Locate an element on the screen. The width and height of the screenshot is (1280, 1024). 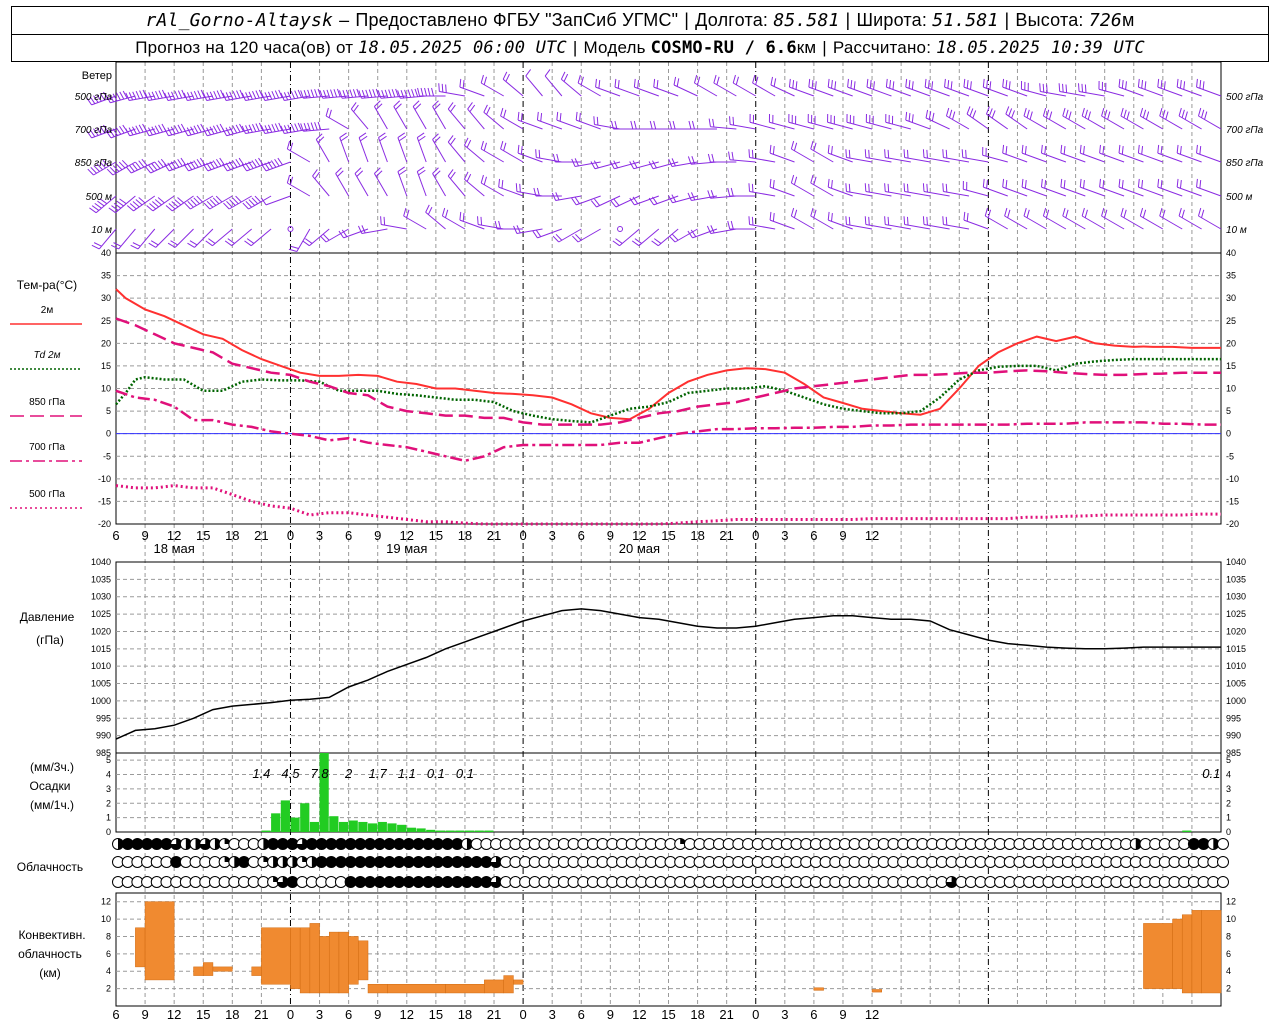
temp-tick-right: 40 is located at coordinates (1231, 253).